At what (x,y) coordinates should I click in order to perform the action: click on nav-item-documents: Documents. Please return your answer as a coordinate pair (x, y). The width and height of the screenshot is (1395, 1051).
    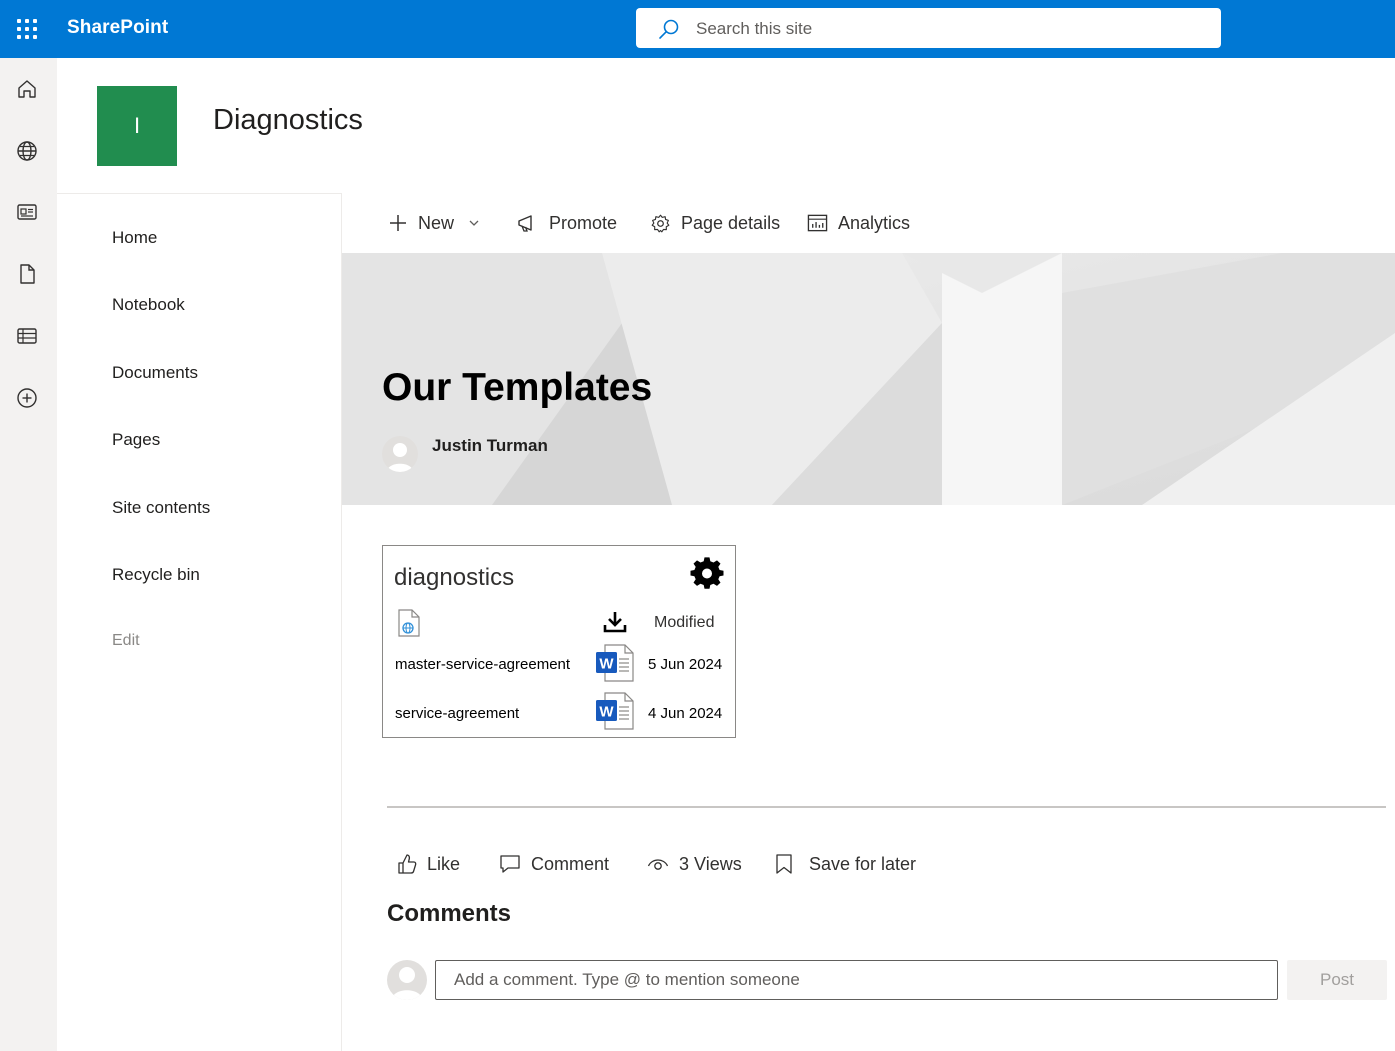
    Looking at the image, I should click on (155, 373).